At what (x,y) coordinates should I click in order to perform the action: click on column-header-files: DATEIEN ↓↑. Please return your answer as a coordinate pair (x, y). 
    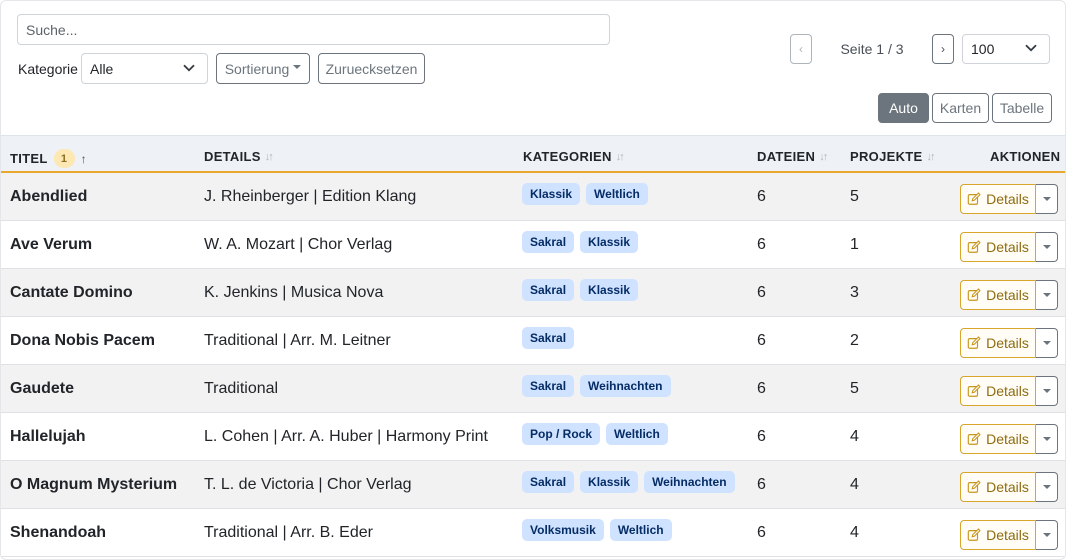
    Looking at the image, I should click on (792, 156).